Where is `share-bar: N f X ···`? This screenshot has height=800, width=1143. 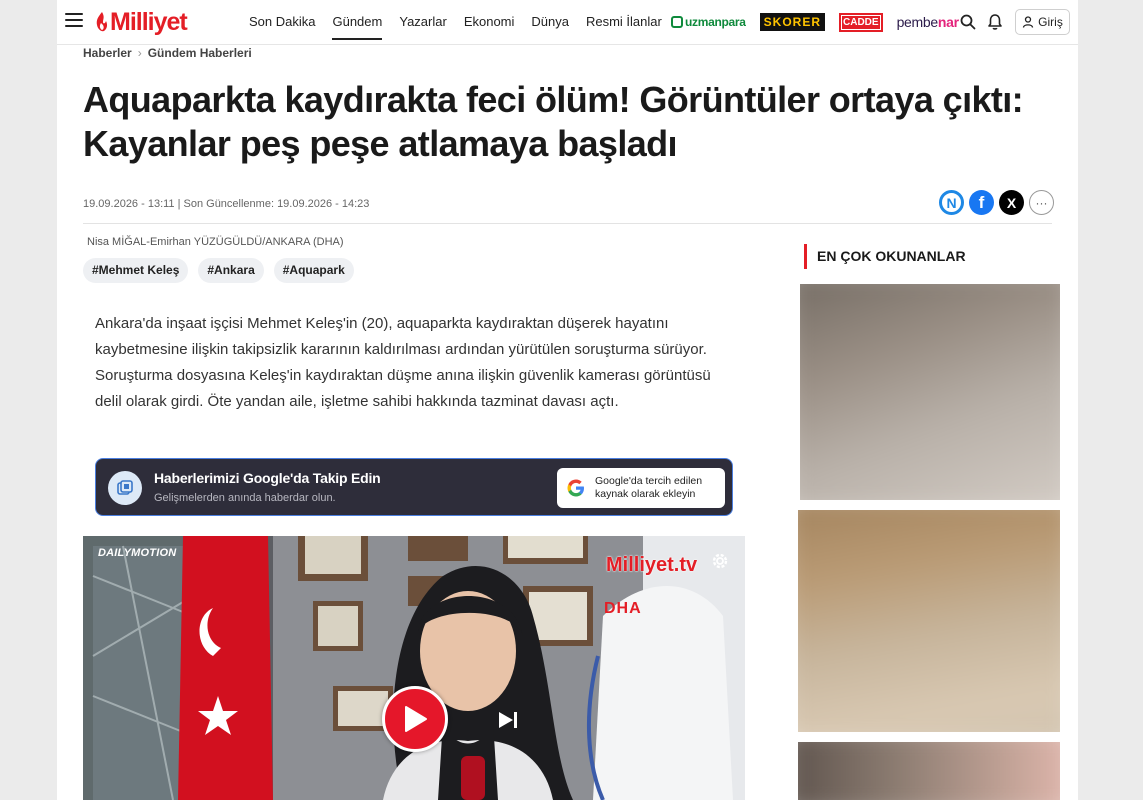
share-bar: N f X ··· is located at coordinates (999, 202).